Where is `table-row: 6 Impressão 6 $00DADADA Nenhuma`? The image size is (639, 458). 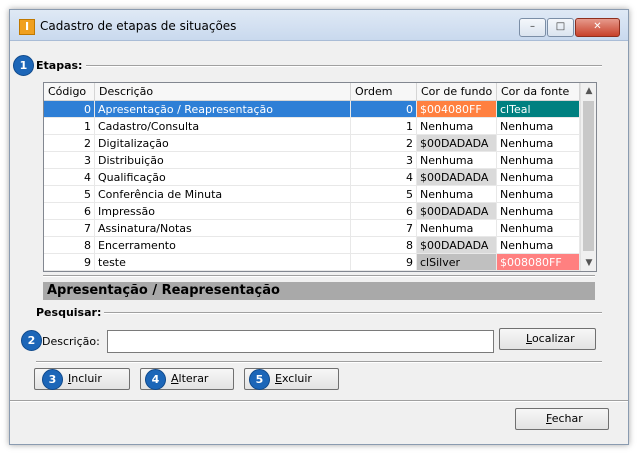 table-row: 6 Impressão 6 $00DADADA Nenhuma is located at coordinates (312, 211).